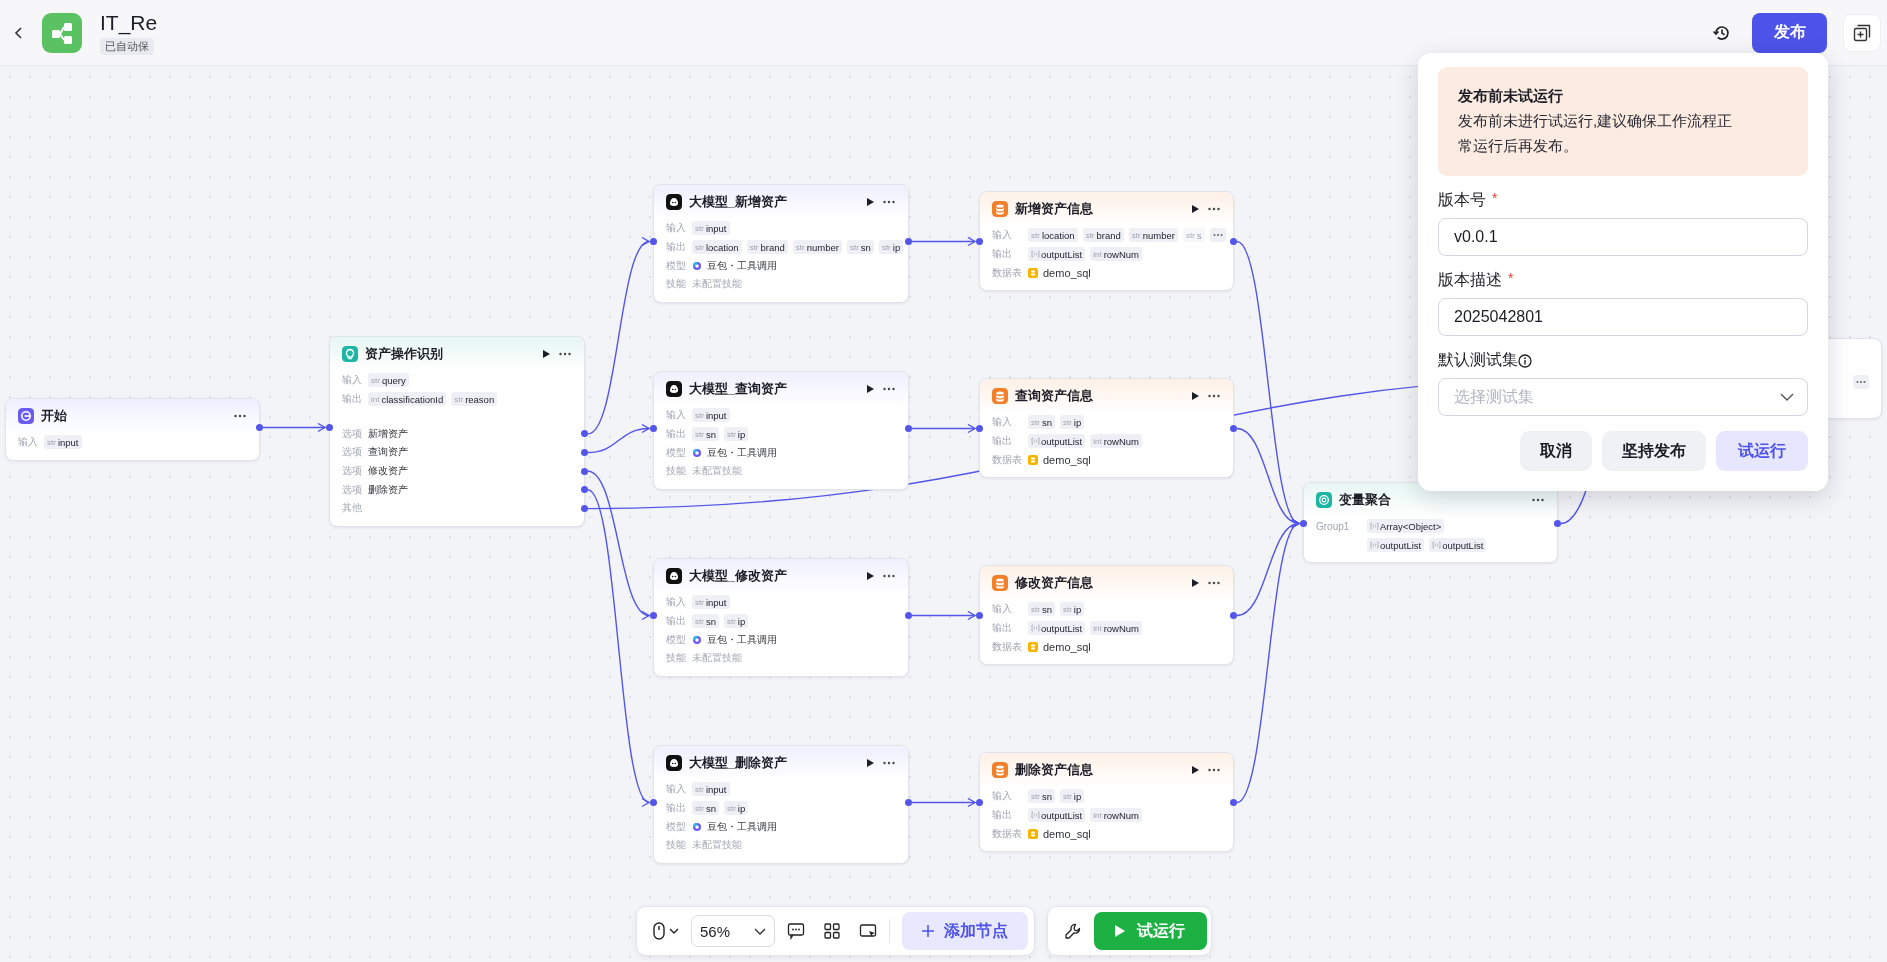  What do you see at coordinates (733, 931) in the screenshot?
I see `zoom-dropdown: 56%` at bounding box center [733, 931].